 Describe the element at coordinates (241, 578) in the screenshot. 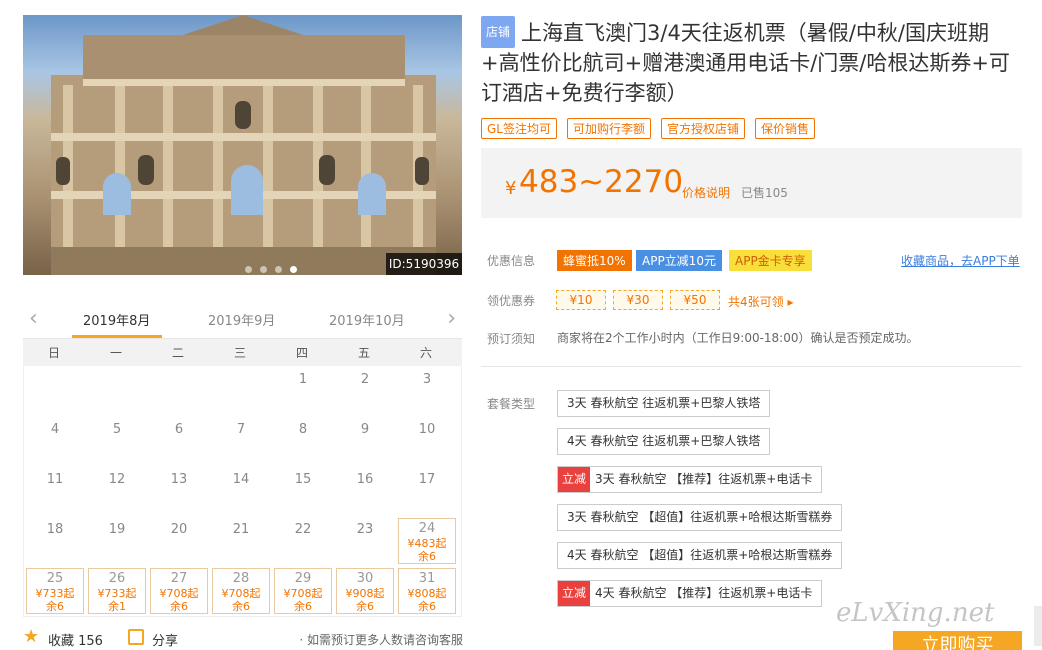

I see `day-number: 28` at that location.